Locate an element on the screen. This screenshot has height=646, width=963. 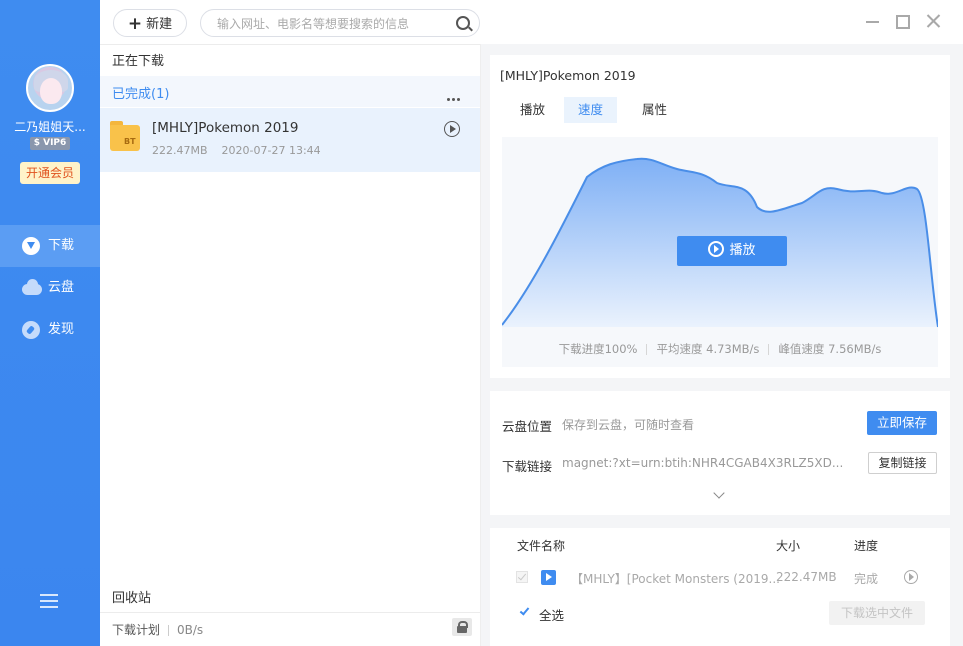
column-header-name: 文件名称 is located at coordinates (541, 546).